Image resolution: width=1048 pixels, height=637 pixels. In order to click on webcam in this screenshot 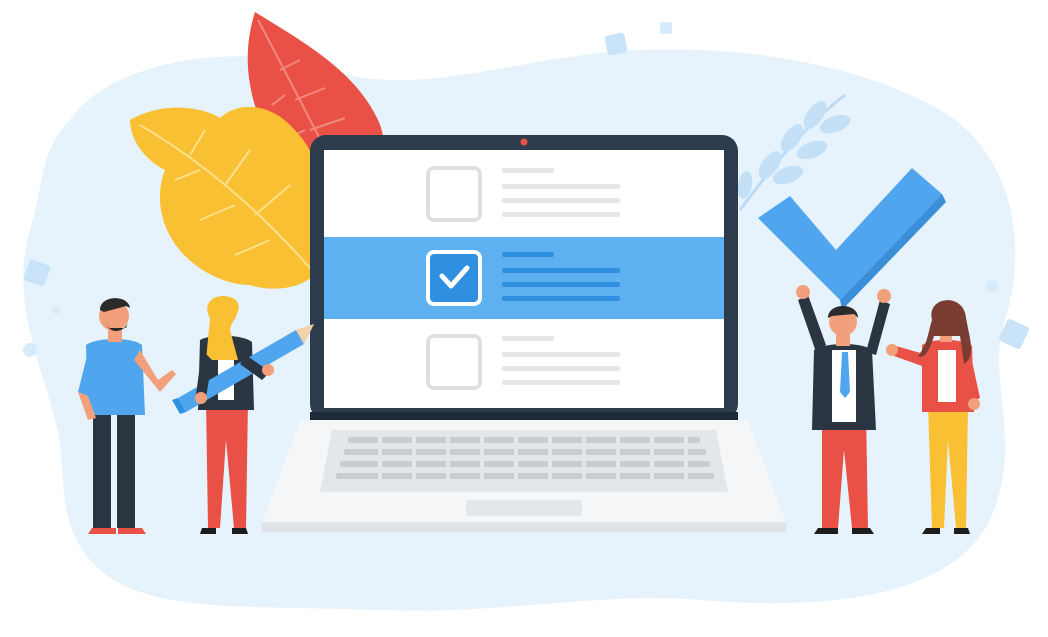, I will do `click(524, 142)`.